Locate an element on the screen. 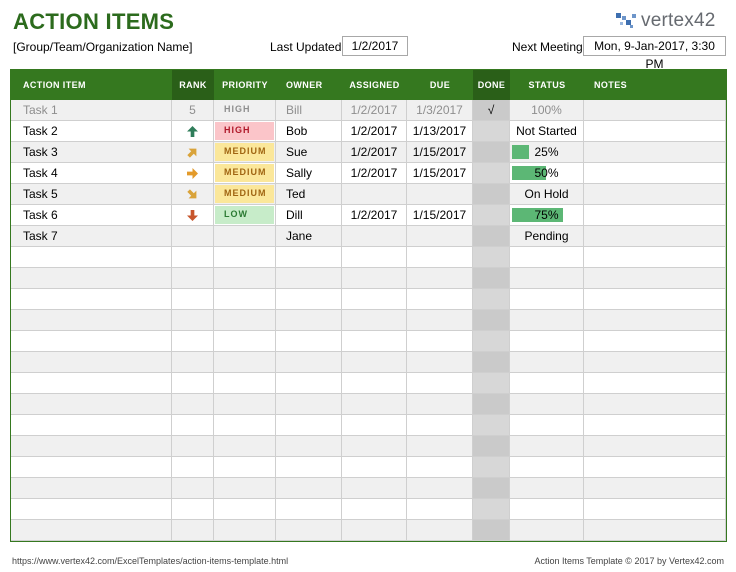 This screenshot has height=572, width=736. cell-item: Task 1 is located at coordinates (91, 110).